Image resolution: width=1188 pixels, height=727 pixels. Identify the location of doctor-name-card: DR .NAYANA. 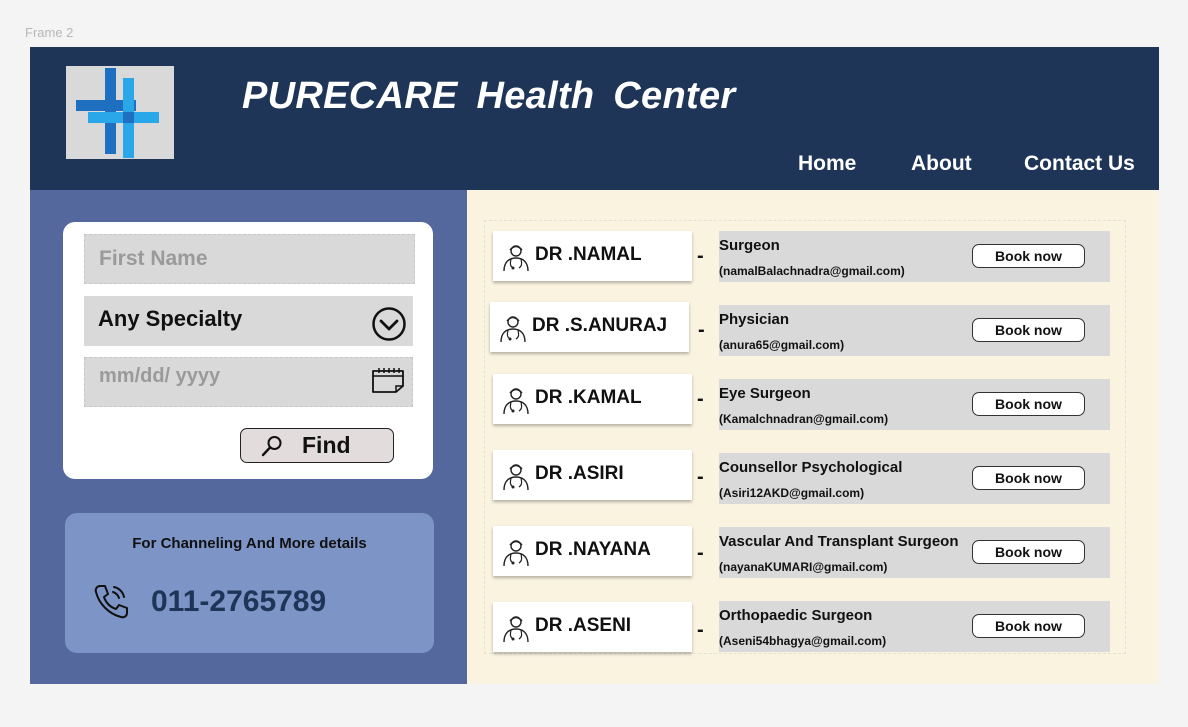
(592, 551).